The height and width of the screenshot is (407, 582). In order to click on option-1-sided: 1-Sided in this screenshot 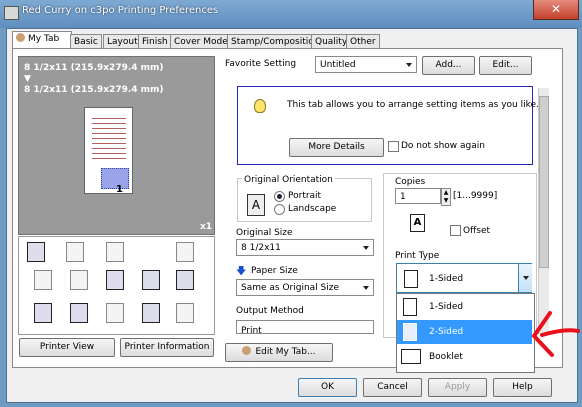, I will do `click(464, 307)`.